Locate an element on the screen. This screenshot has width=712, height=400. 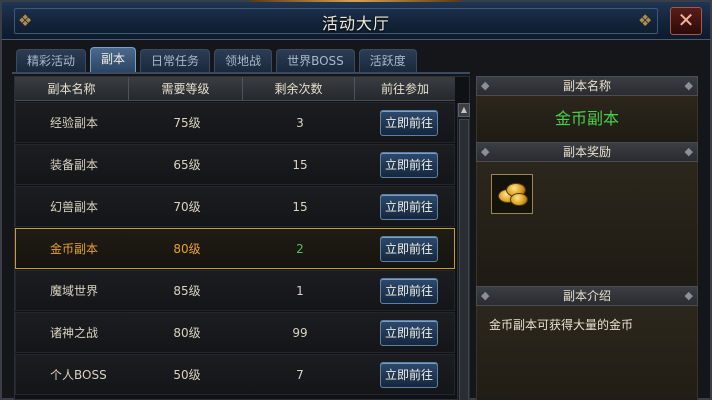
tab-activity: 活跃度 is located at coordinates (387, 61).